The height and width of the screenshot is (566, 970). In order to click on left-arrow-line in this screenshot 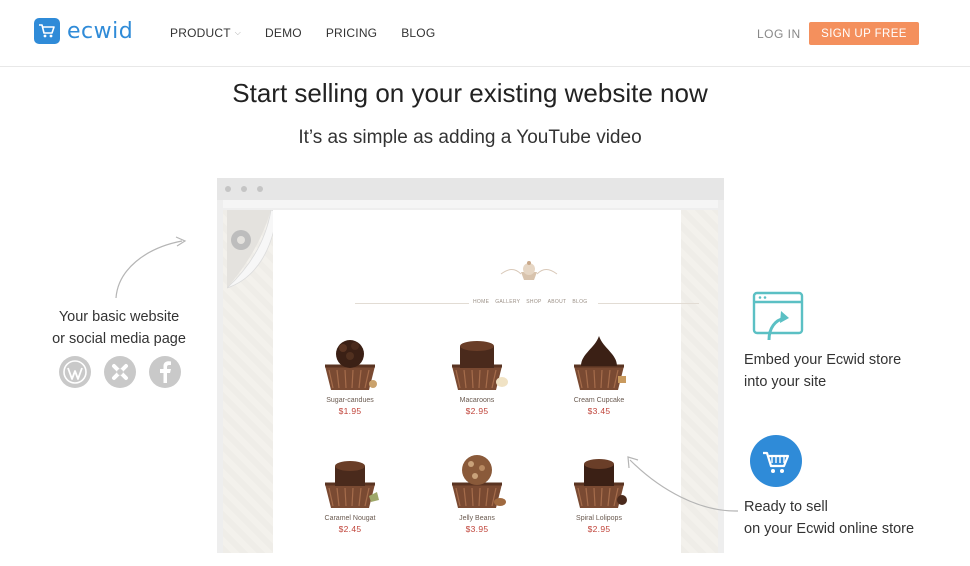, I will do `click(149, 269)`.